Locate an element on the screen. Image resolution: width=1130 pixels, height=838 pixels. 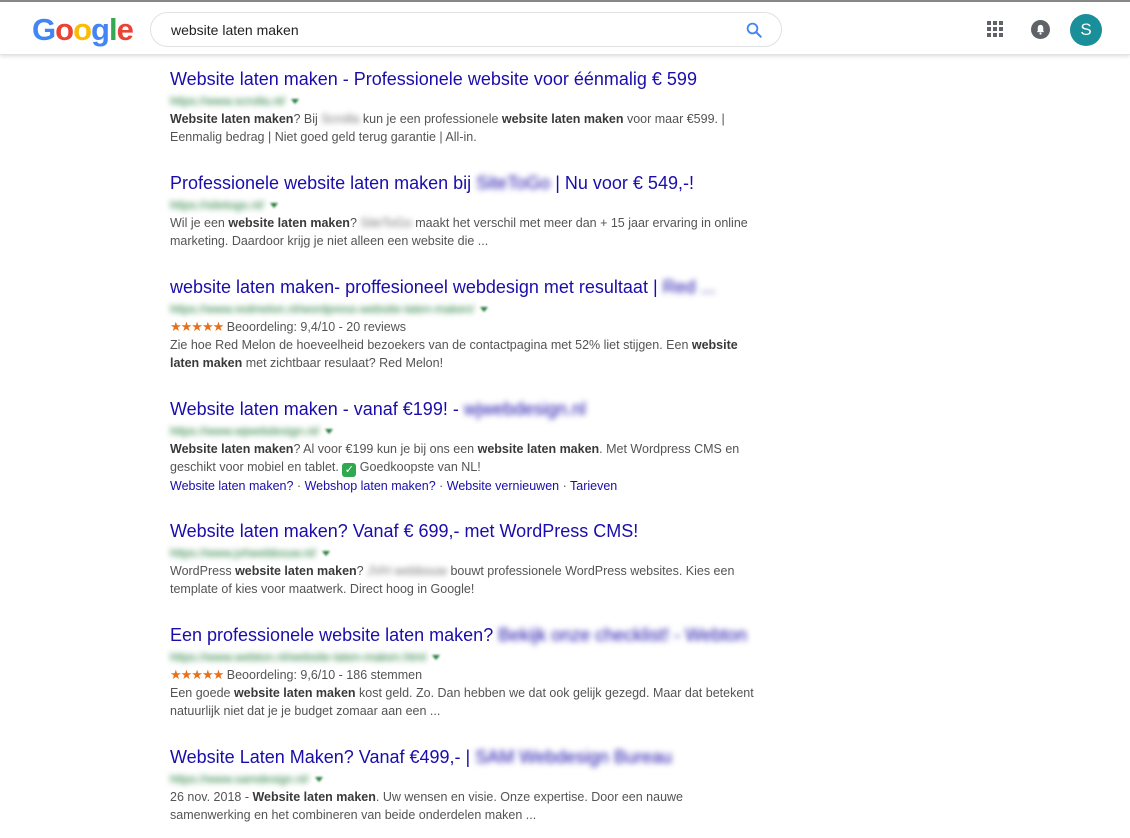
search-box is located at coordinates (466, 29).